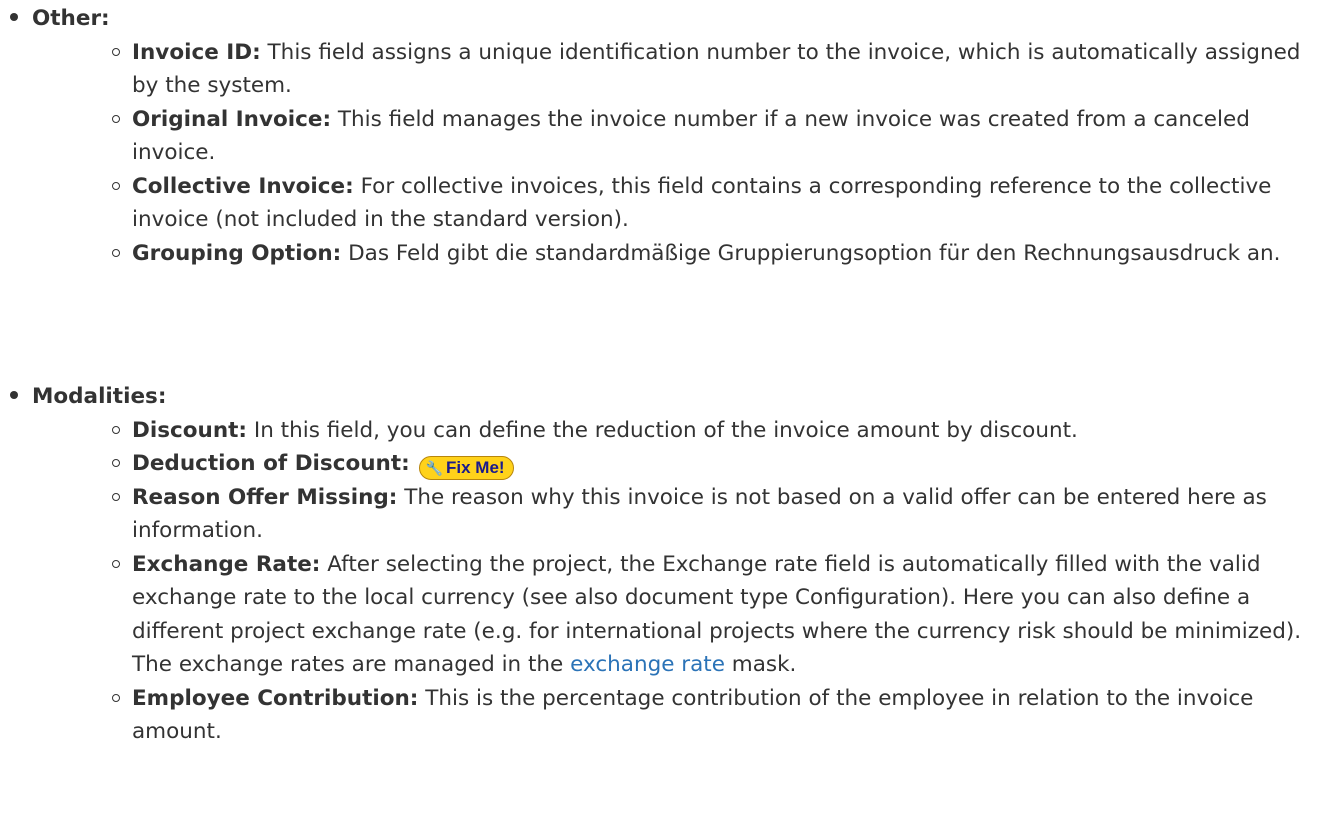 This screenshot has height=838, width=1330. Describe the element at coordinates (71, 18) in the screenshot. I see `section-label: Other:` at that location.